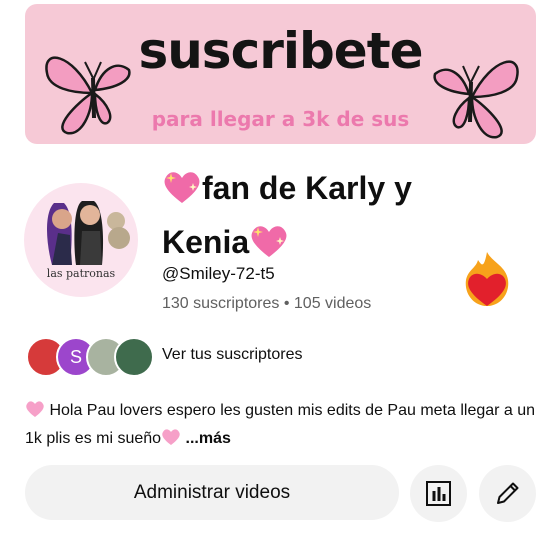  Describe the element at coordinates (221, 303) in the screenshot. I see `subscriber-count: 130 suscriptores` at that location.